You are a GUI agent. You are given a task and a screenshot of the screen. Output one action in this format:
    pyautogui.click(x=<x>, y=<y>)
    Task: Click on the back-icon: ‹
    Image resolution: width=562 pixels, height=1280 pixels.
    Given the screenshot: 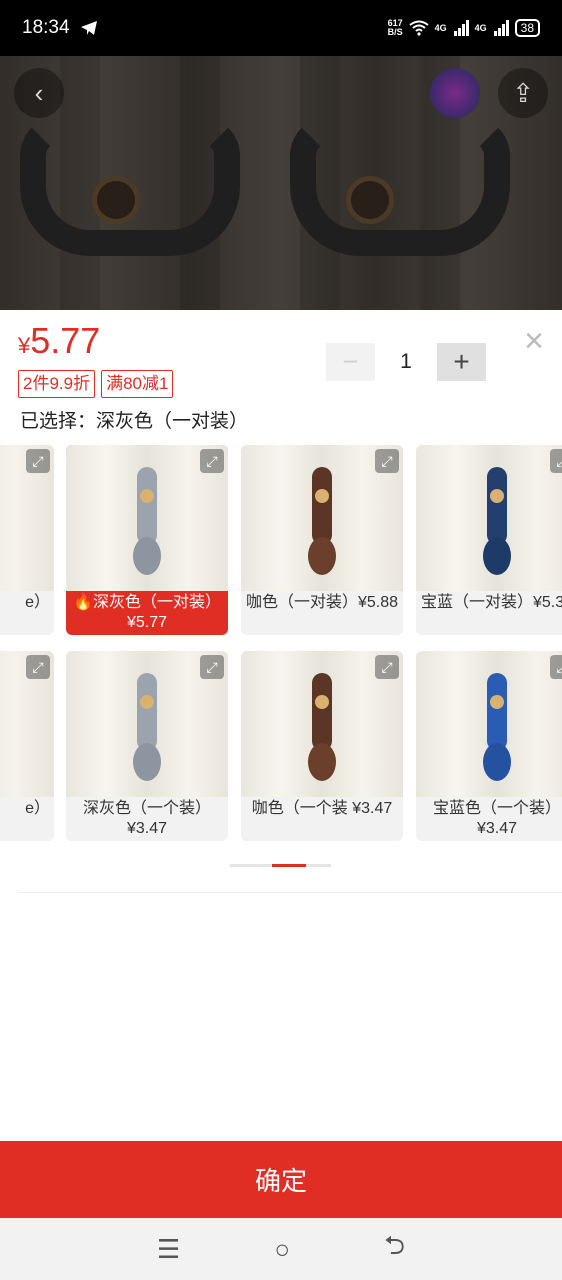 What is the action you would take?
    pyautogui.click(x=39, y=92)
    